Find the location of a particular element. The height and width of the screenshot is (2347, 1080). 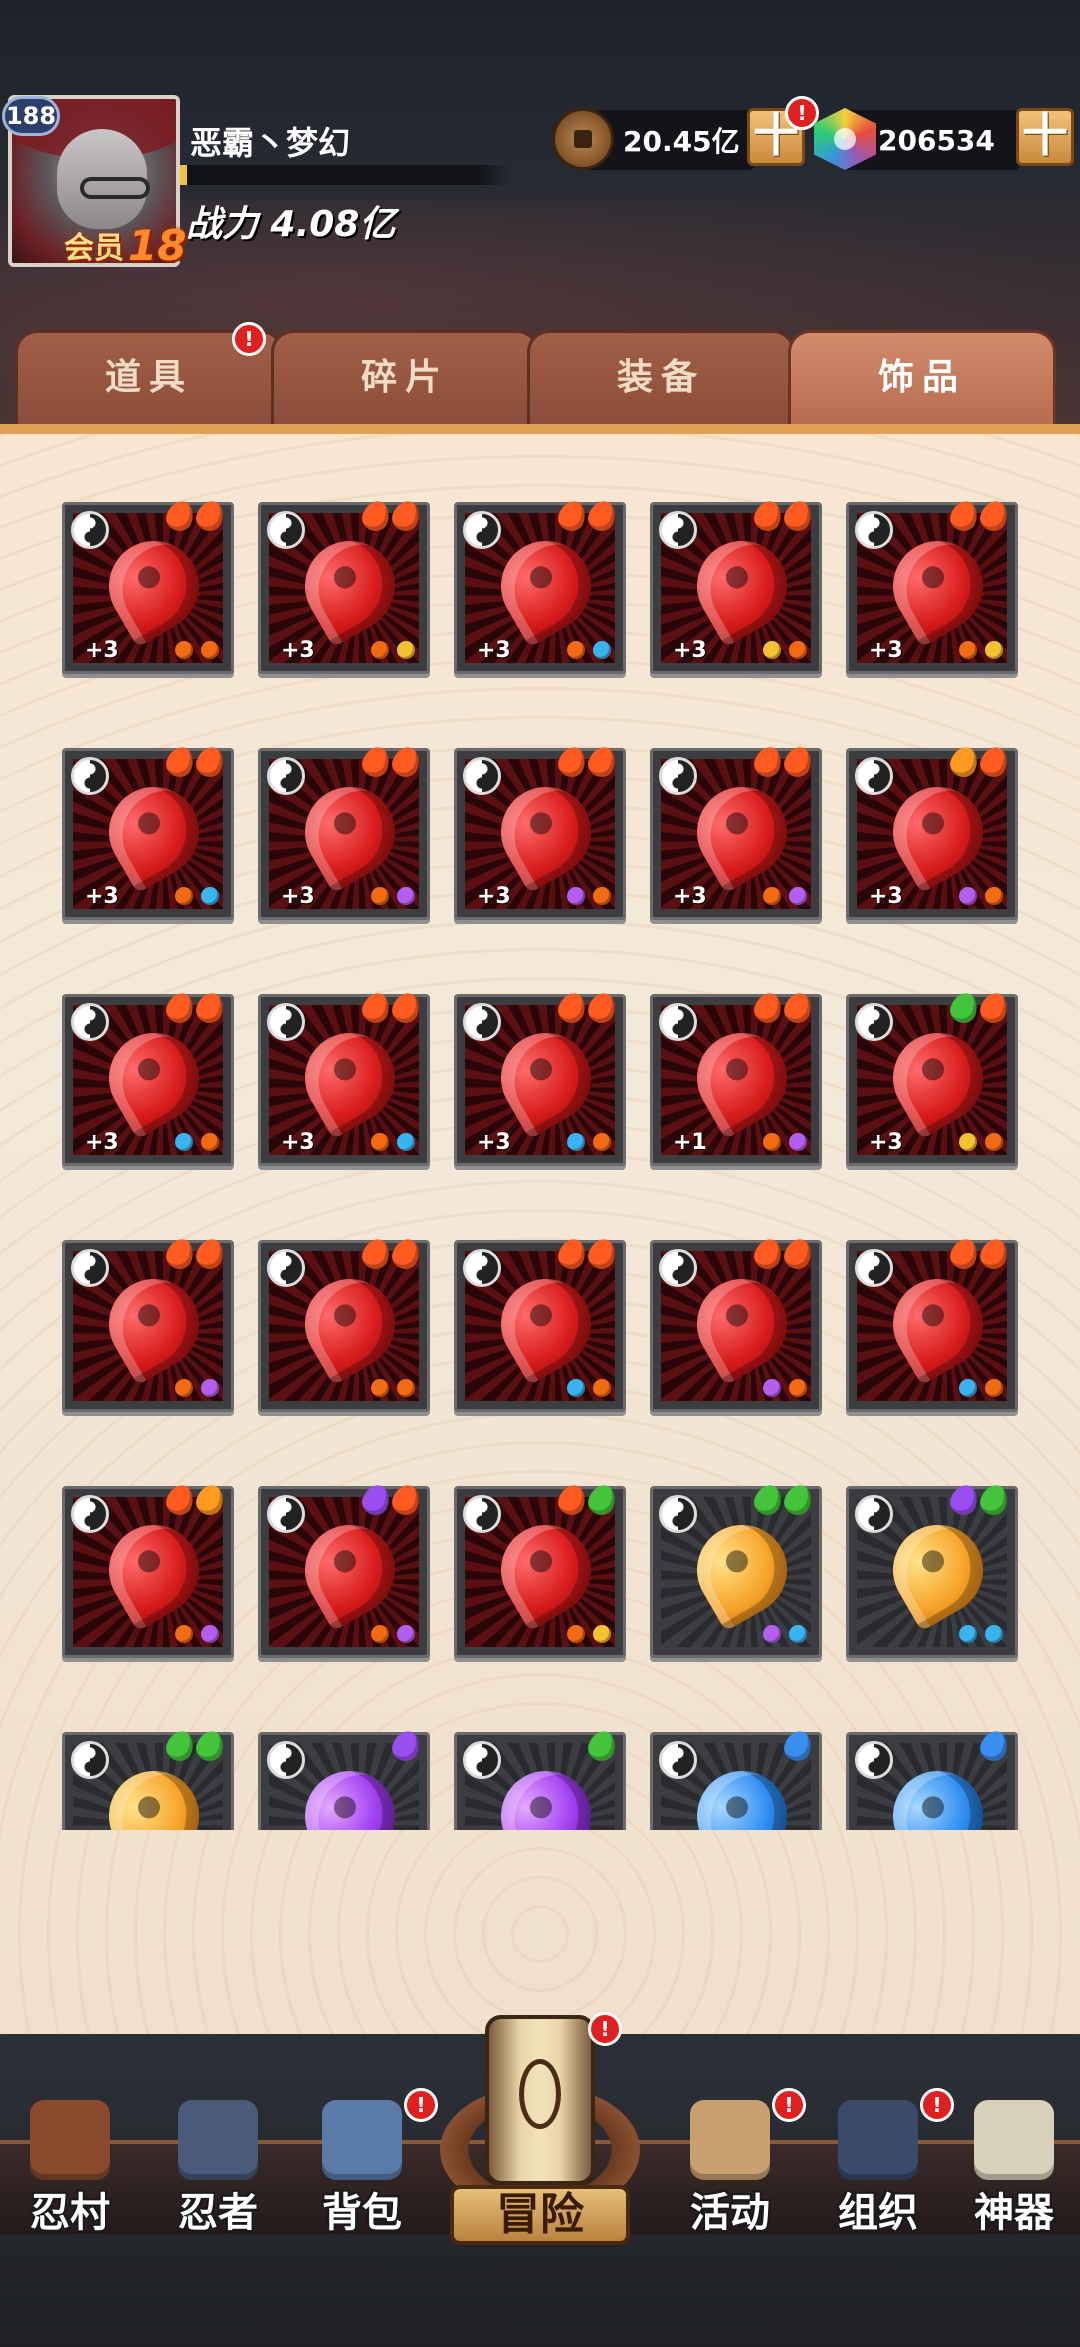

nav-item-6: 神器 is located at coordinates (1012, 2165).